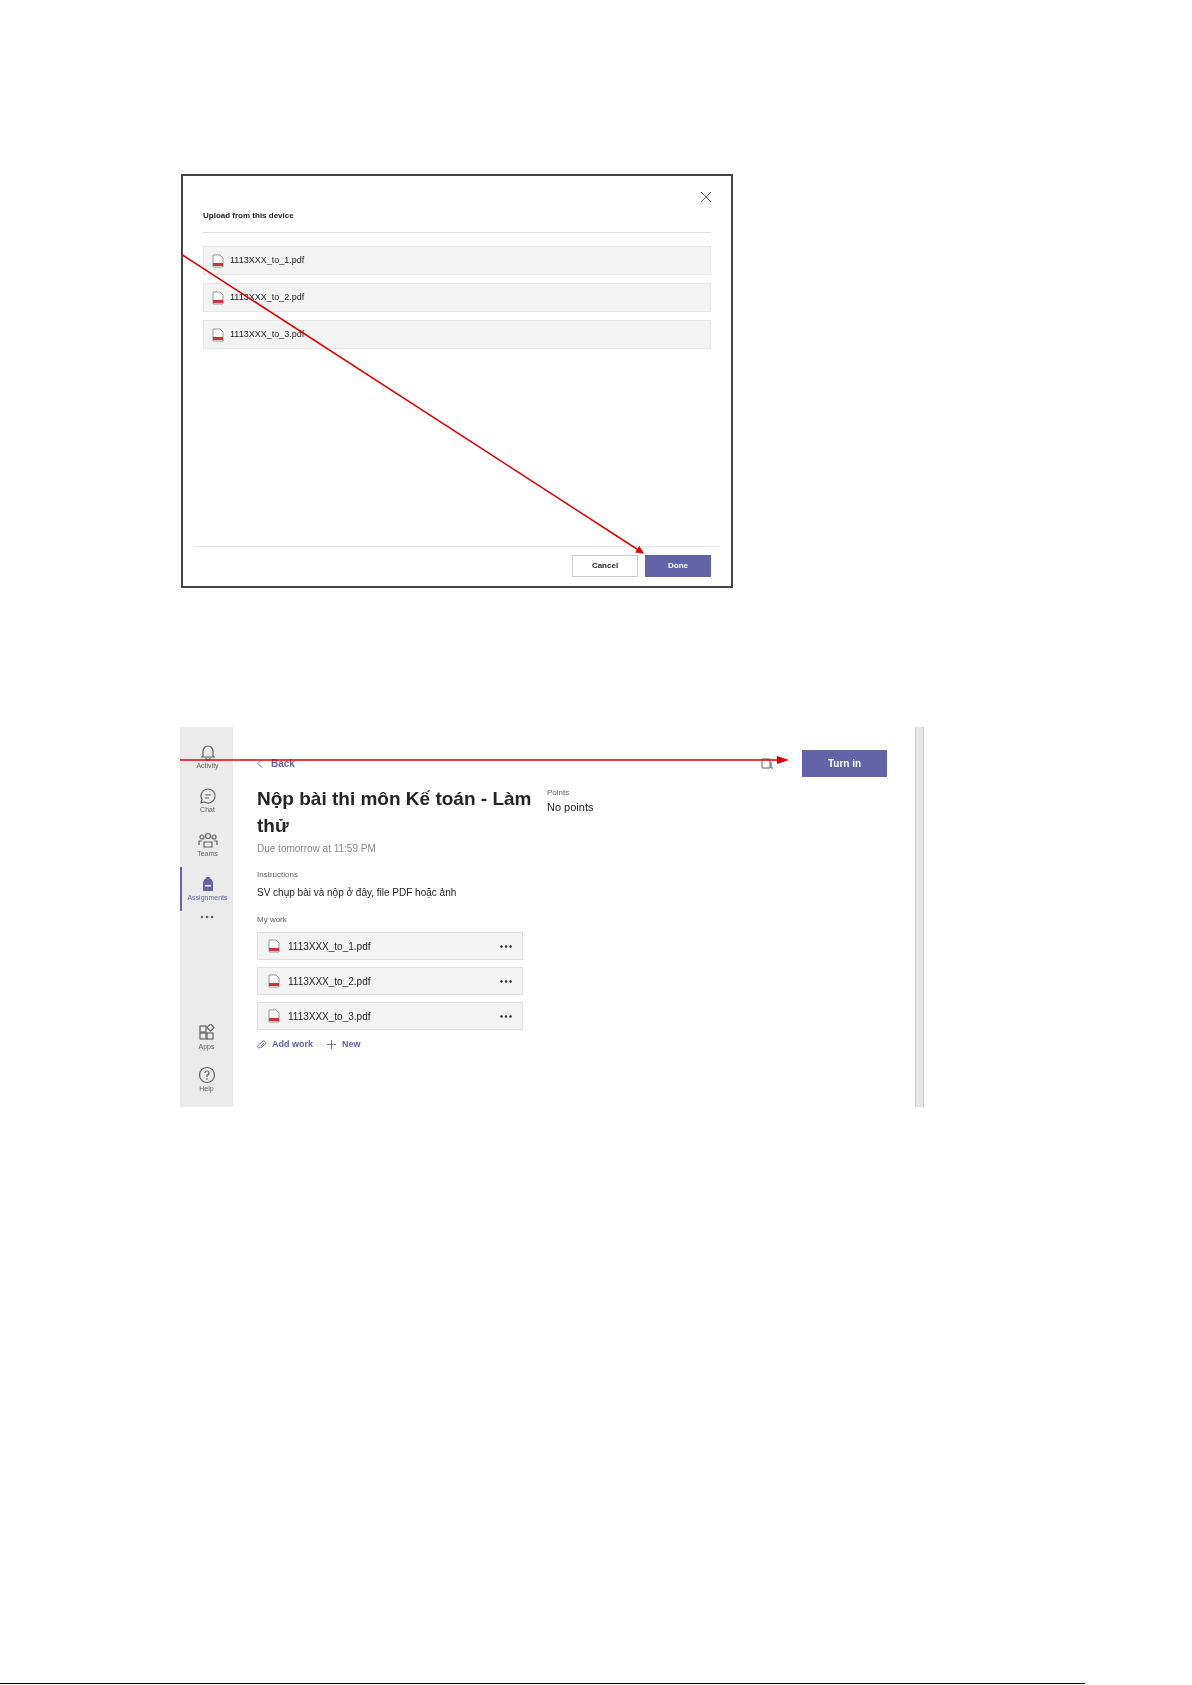  I want to click on points-value: No points, so click(570, 807).